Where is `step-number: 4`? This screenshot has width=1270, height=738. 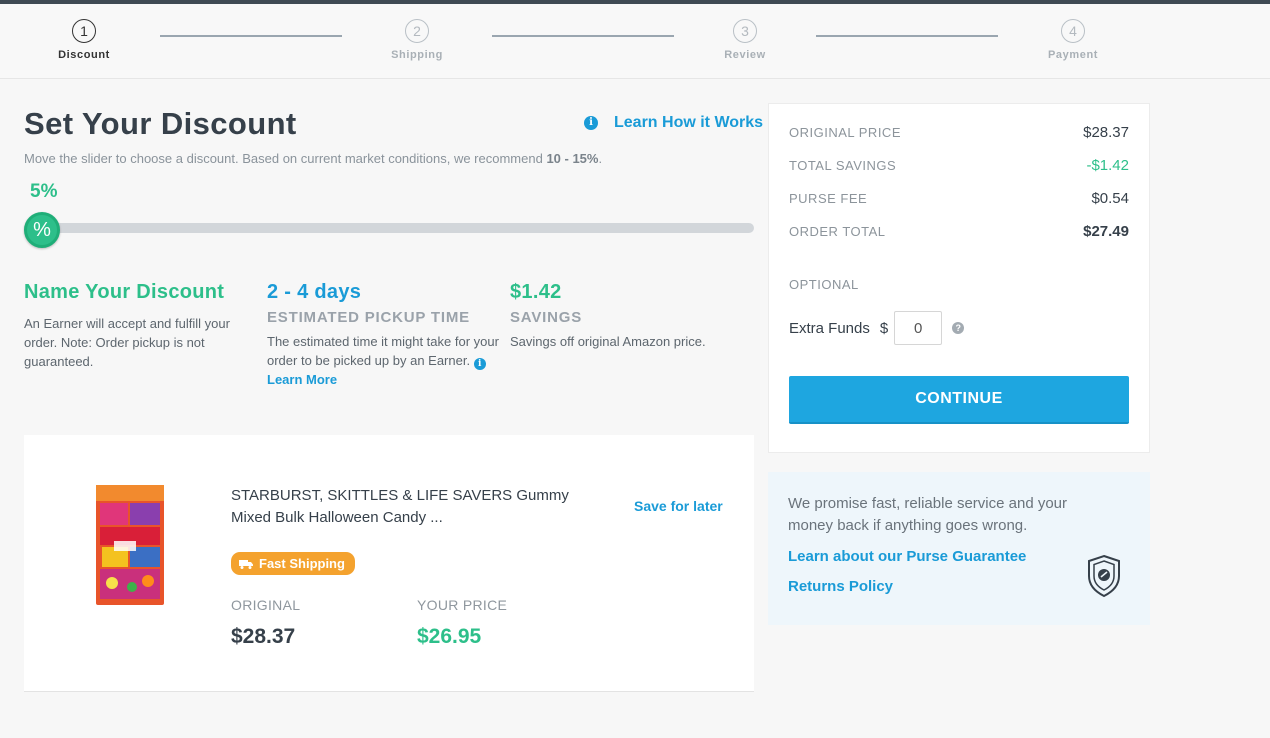
step-number: 4 is located at coordinates (1073, 31).